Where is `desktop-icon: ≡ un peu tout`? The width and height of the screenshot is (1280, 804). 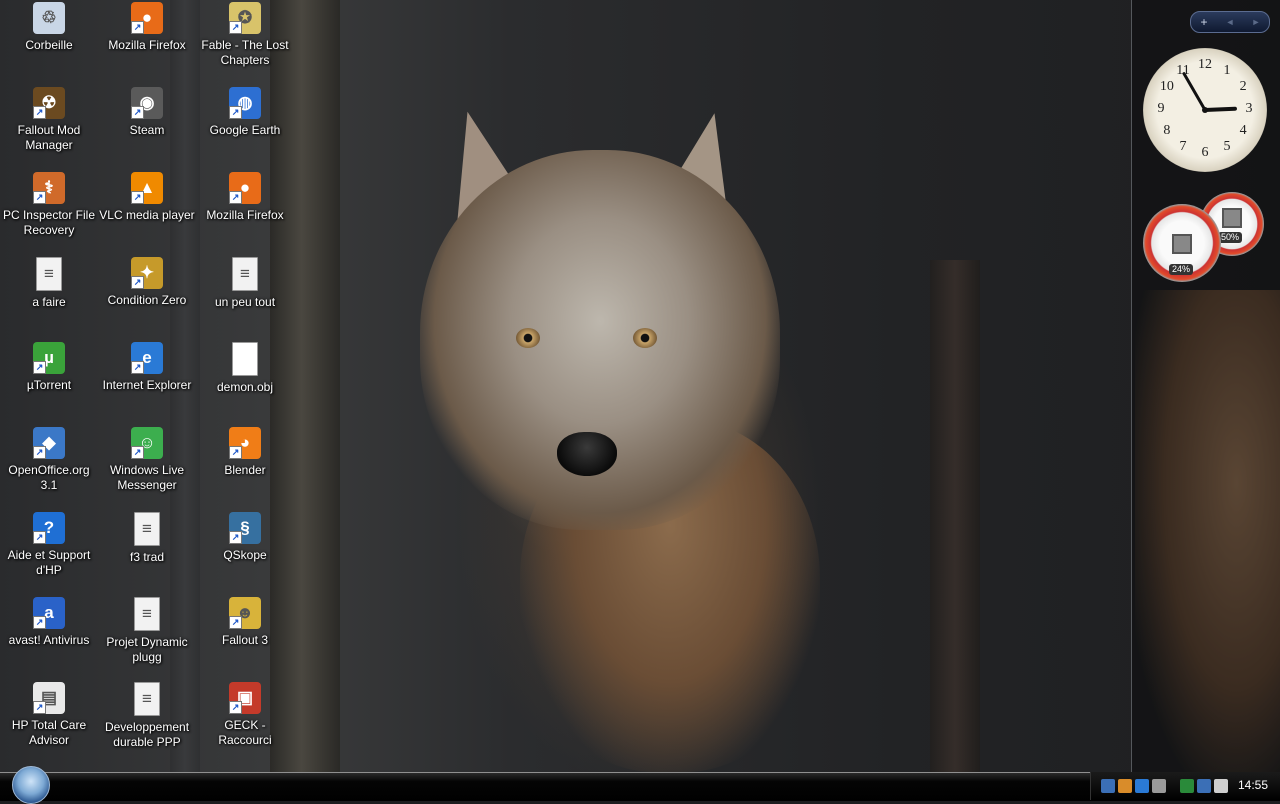 desktop-icon: ≡ un peu tout is located at coordinates (245, 283).